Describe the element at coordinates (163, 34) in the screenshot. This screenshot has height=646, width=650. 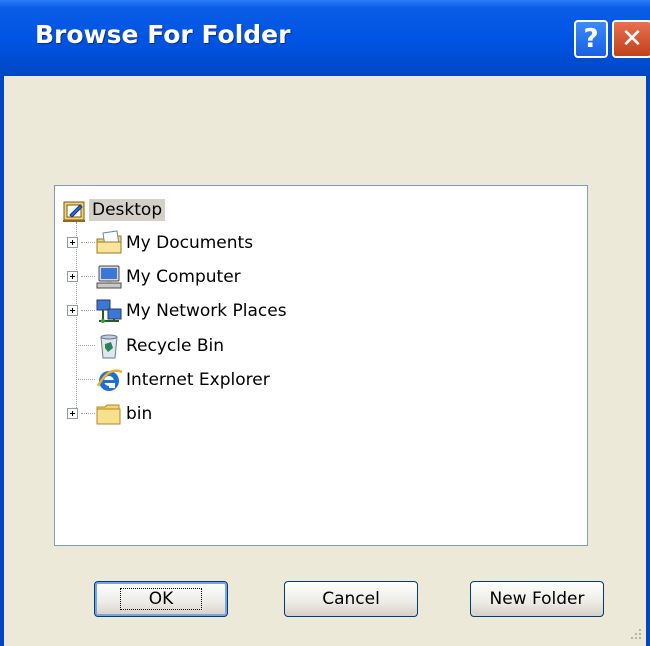
I see `window-title: Browse For Folder` at that location.